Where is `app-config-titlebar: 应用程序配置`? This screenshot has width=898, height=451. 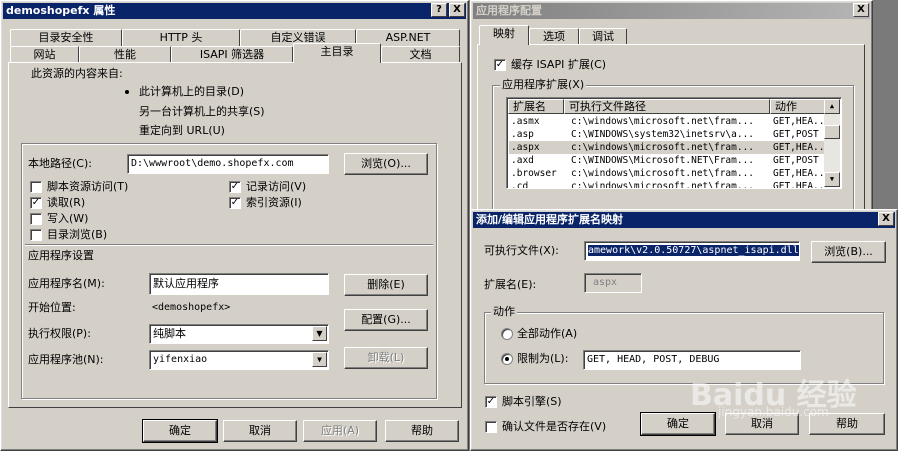 app-config-titlebar: 应用程序配置 is located at coordinates (671, 11).